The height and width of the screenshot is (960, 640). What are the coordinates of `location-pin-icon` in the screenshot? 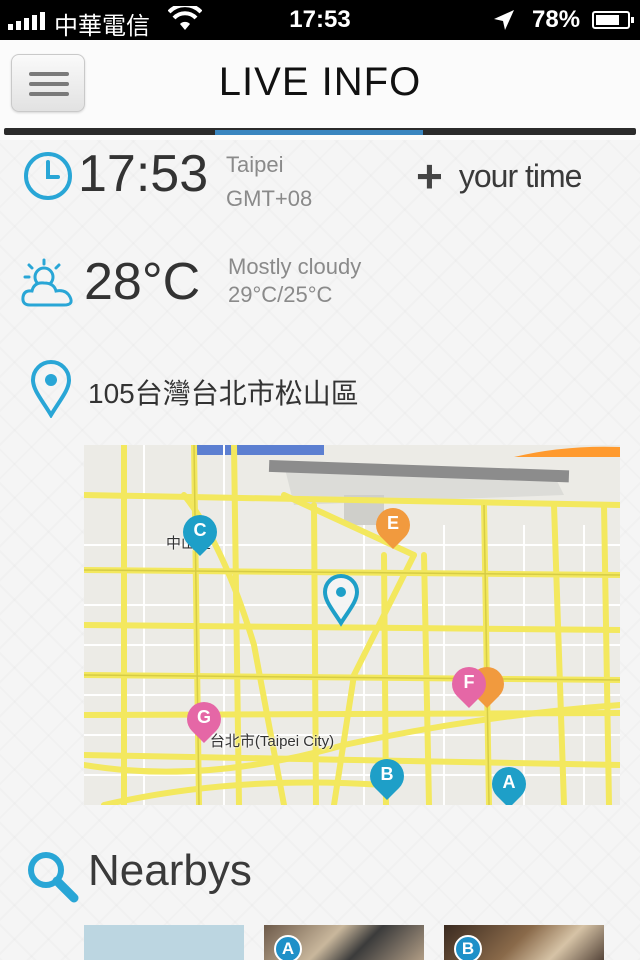 It's located at (51, 389).